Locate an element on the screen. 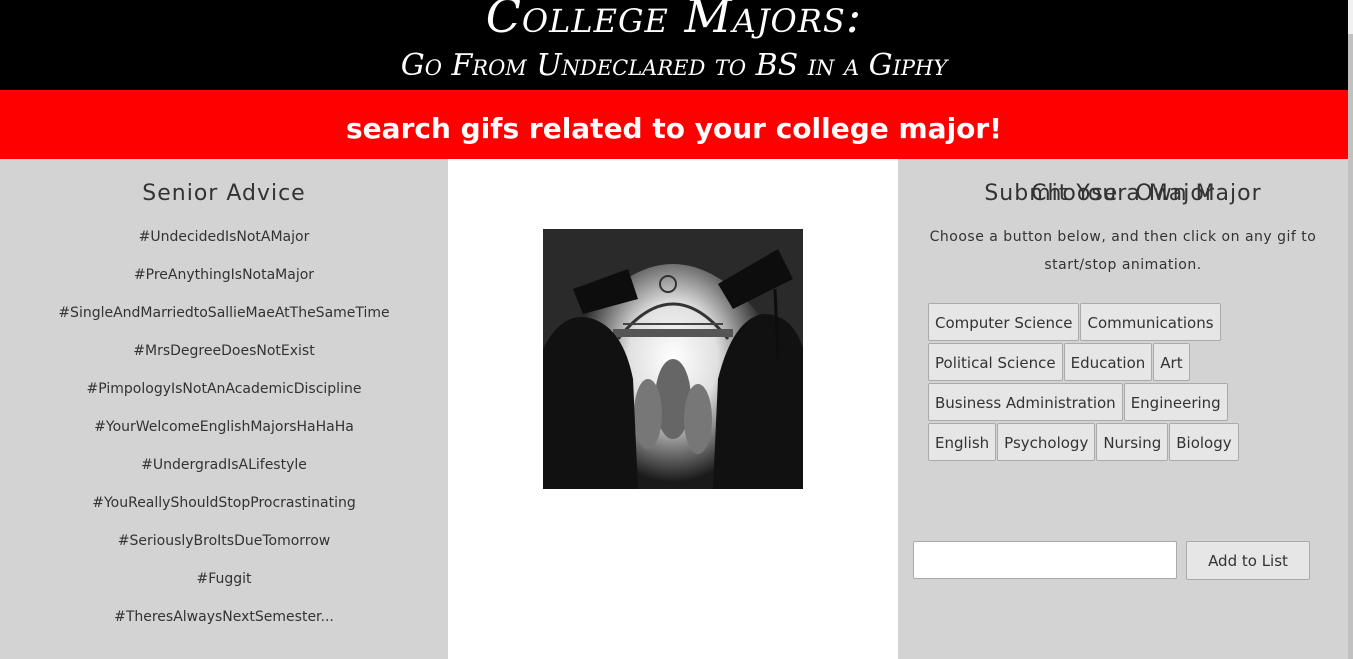 This screenshot has width=1353, height=659. scrollbar-thumb is located at coordinates (1350, 346).